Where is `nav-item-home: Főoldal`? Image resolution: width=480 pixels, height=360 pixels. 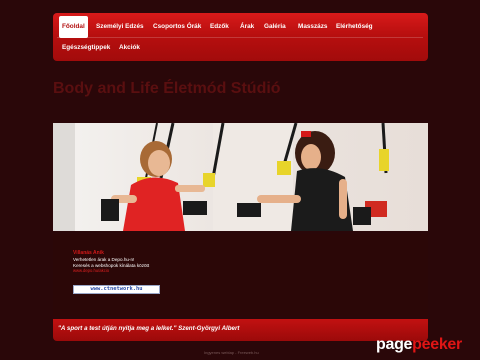
nav-item-home: Főoldal is located at coordinates (73, 27).